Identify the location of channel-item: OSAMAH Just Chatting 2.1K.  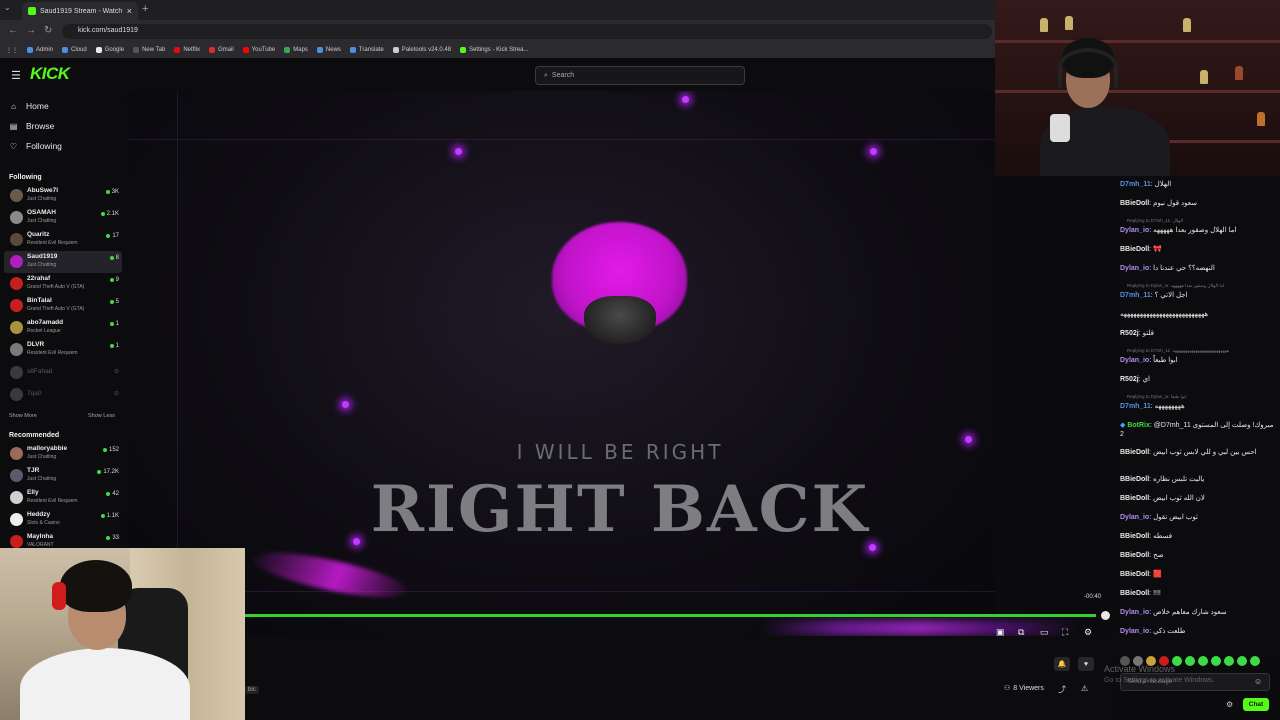
(63, 218).